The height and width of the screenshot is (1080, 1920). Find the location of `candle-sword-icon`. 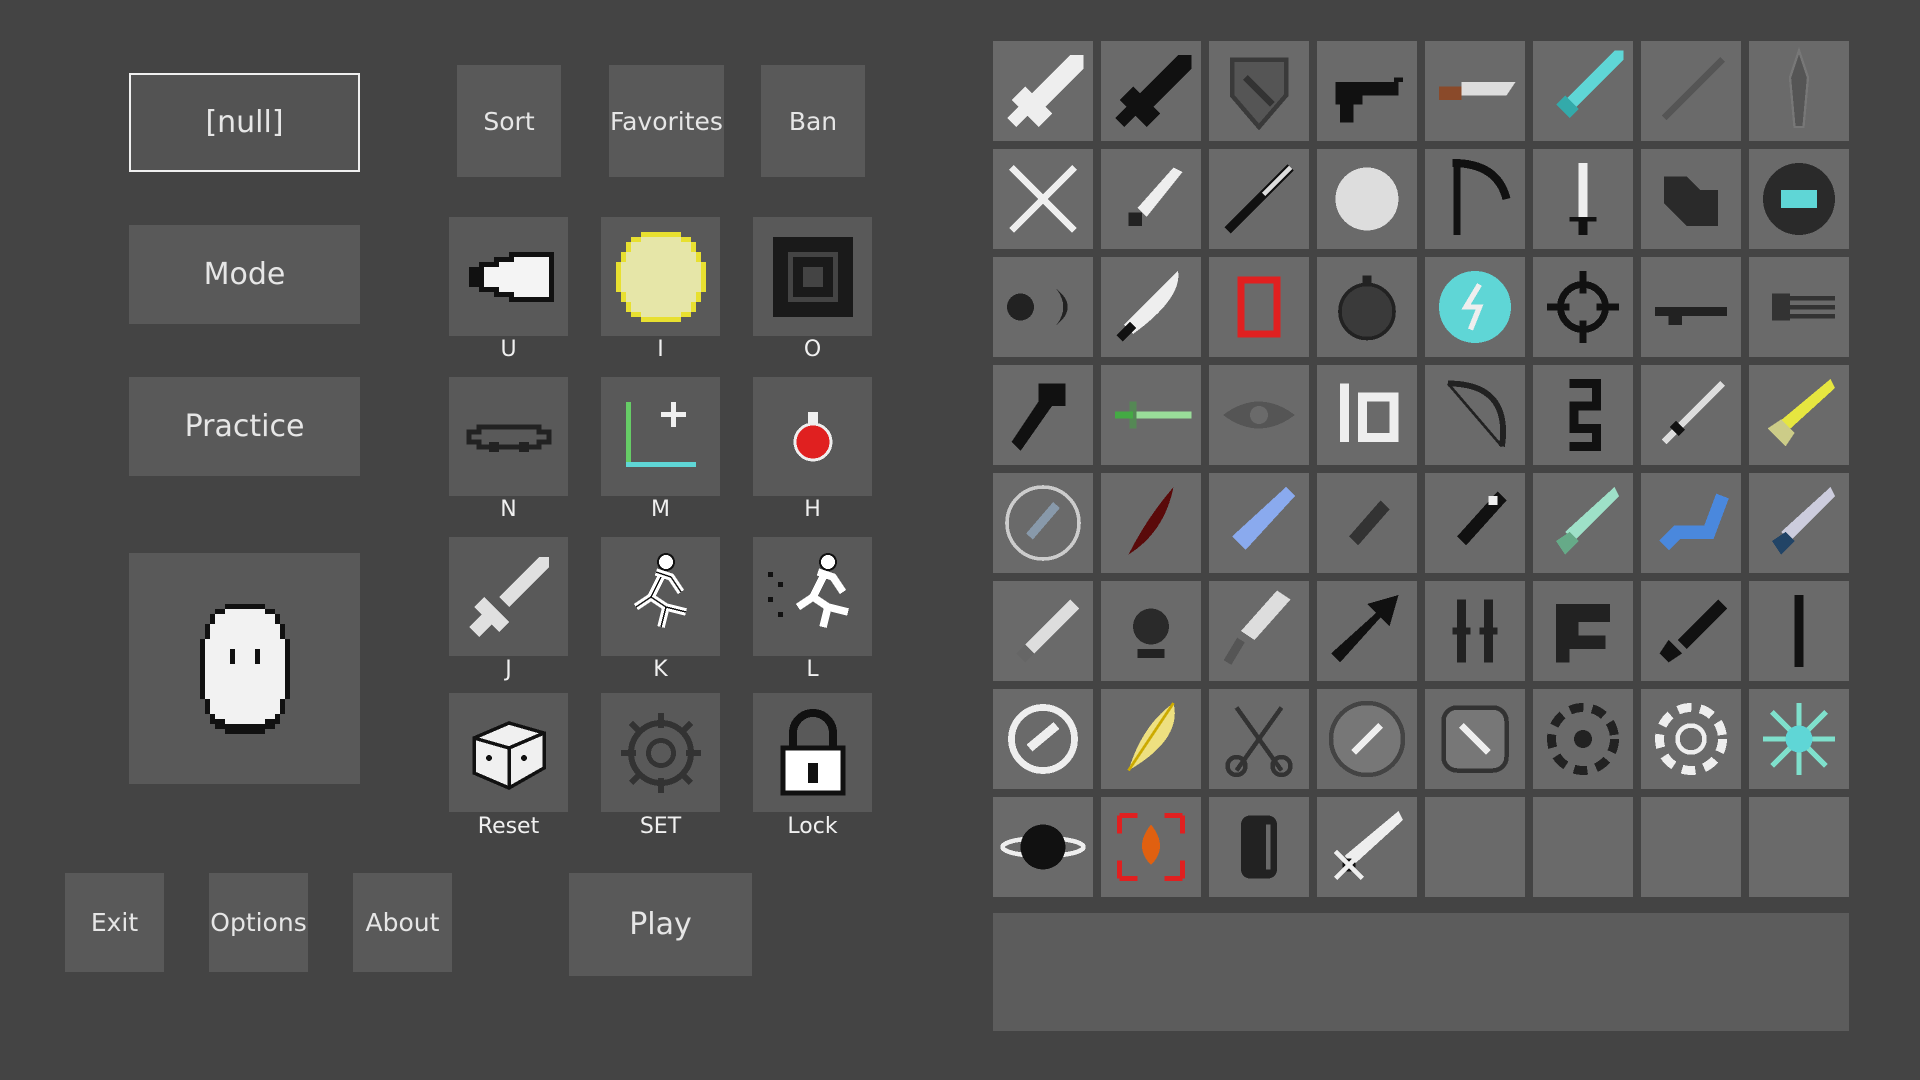

candle-sword-icon is located at coordinates (1583, 199).